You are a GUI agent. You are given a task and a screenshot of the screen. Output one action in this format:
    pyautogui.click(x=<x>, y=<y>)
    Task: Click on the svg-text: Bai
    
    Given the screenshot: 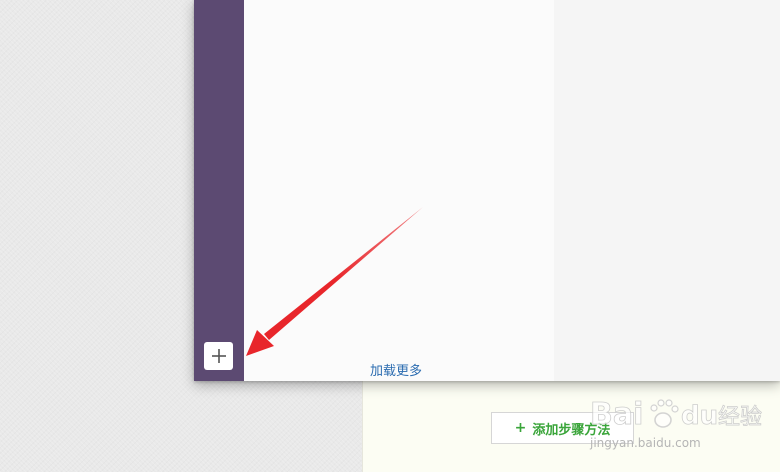 What is the action you would take?
    pyautogui.click(x=616, y=414)
    